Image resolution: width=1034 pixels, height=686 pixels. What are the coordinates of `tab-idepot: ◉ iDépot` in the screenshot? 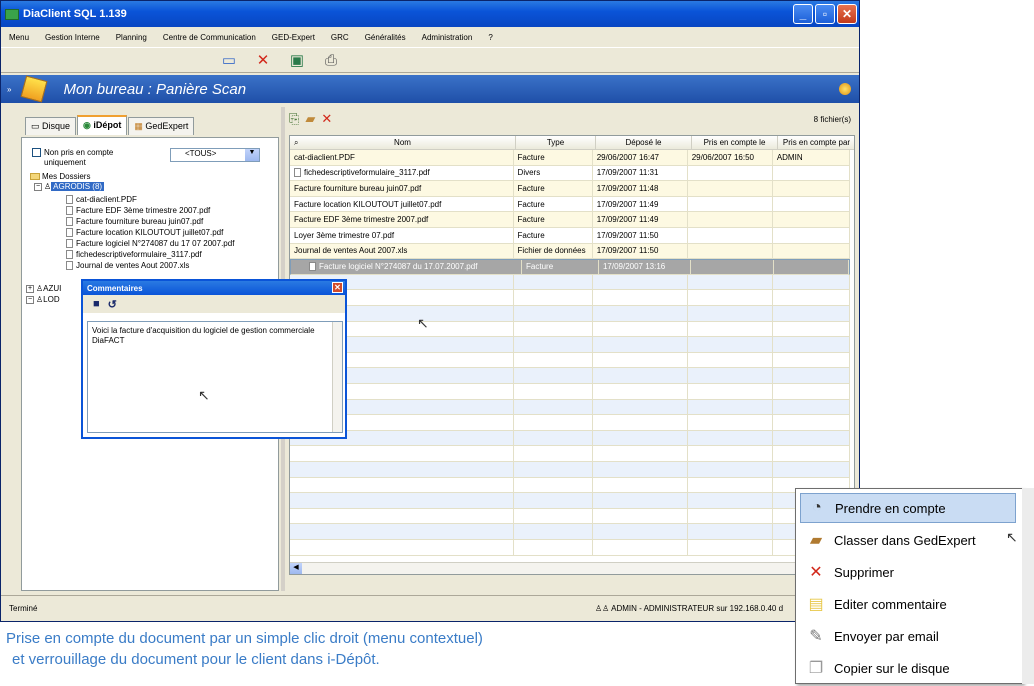 It's located at (102, 125).